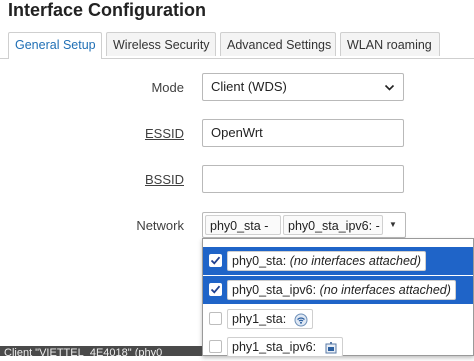 The height and width of the screenshot is (361, 474). What do you see at coordinates (249, 86) in the screenshot?
I see `mode-select-value: Client (WDS)` at bounding box center [249, 86].